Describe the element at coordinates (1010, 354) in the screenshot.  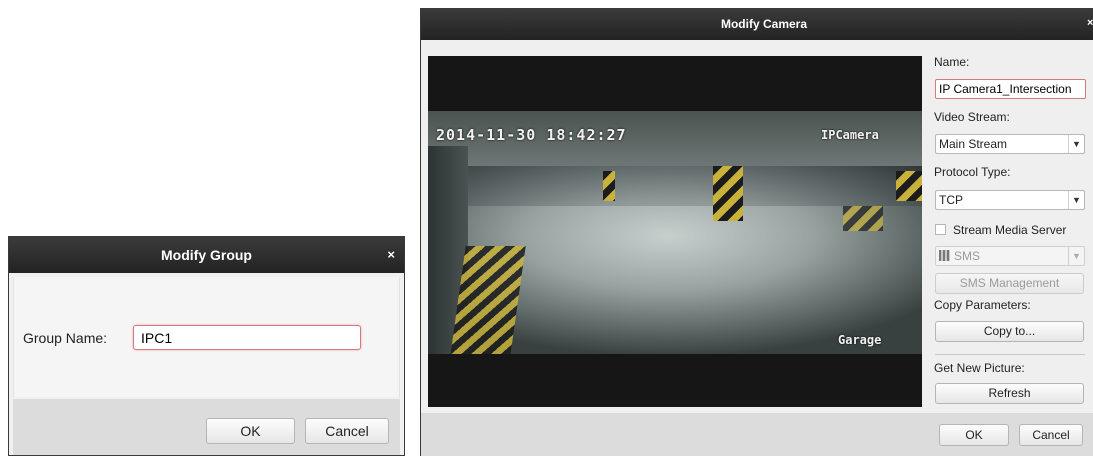
I see `divider` at that location.